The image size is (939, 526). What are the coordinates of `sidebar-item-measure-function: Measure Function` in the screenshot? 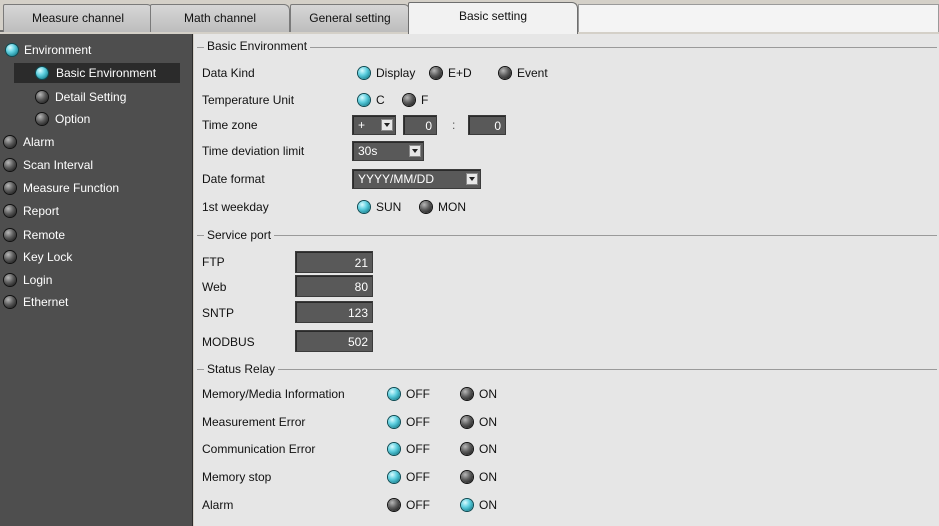 It's located at (61, 188).